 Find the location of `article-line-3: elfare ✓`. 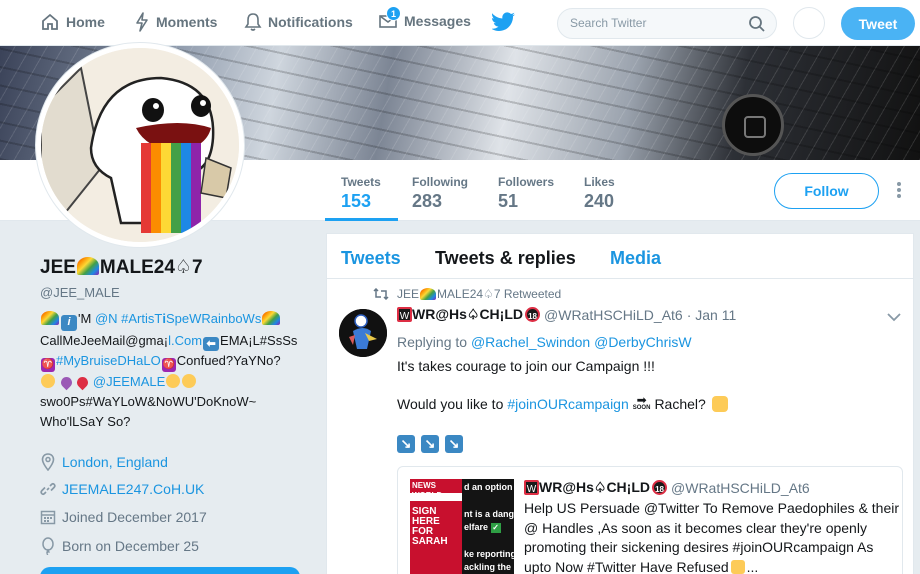

article-line-3: elfare ✓ is located at coordinates (488, 527).